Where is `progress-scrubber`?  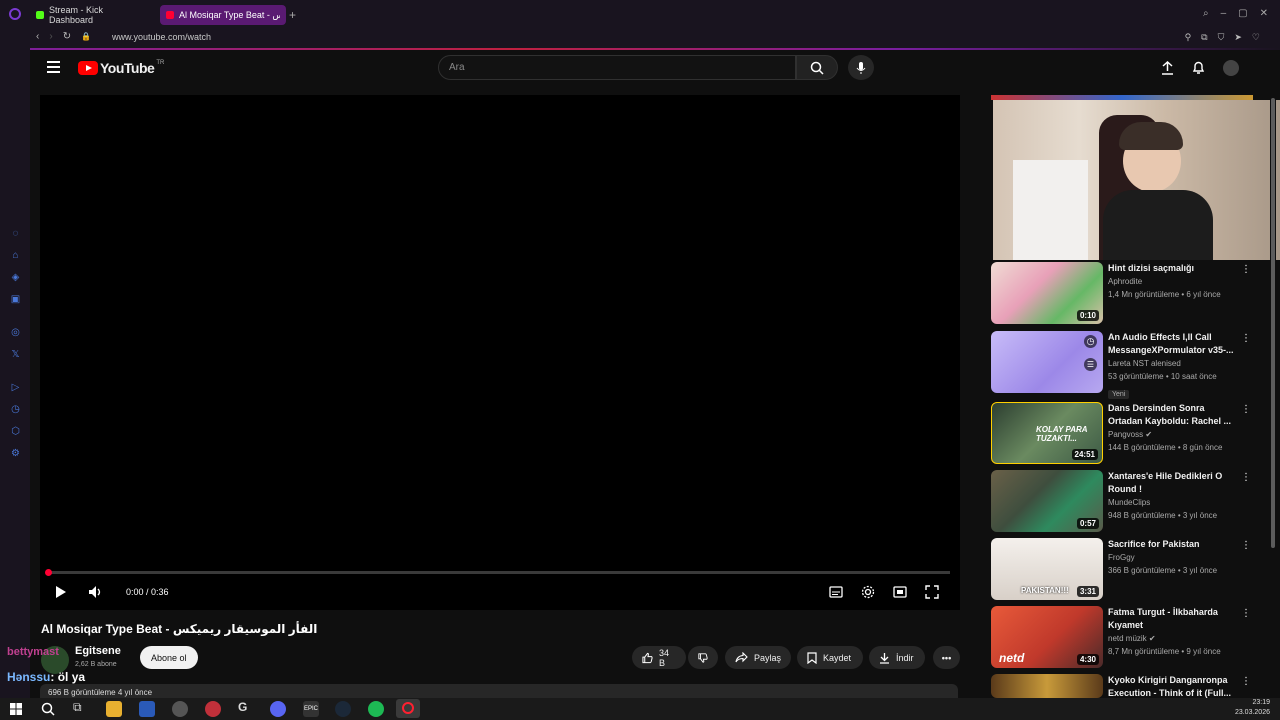 progress-scrubber is located at coordinates (48, 572).